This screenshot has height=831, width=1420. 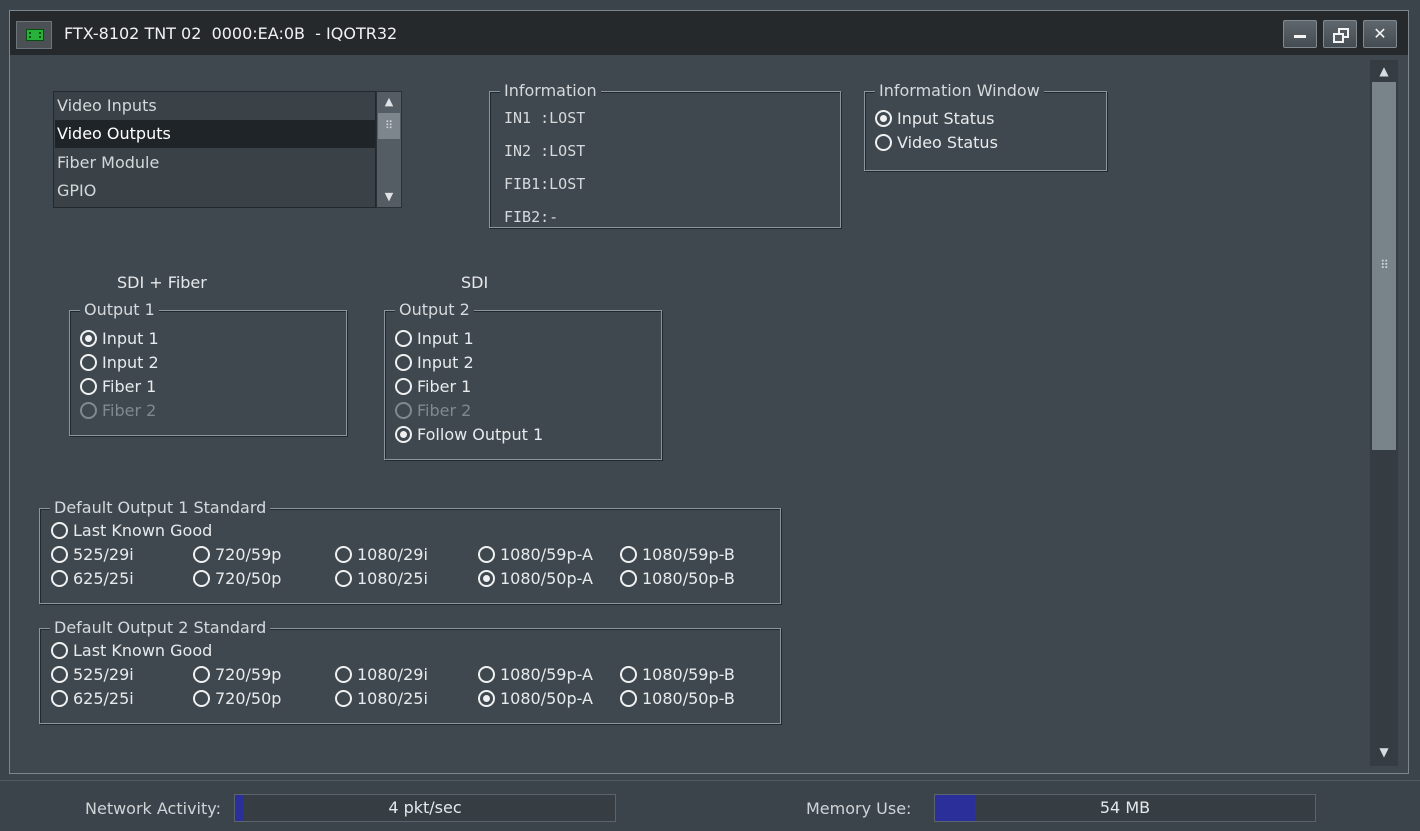 What do you see at coordinates (381, 579) in the screenshot?
I see `default1-radio-1080-25i: 1080/25i` at bounding box center [381, 579].